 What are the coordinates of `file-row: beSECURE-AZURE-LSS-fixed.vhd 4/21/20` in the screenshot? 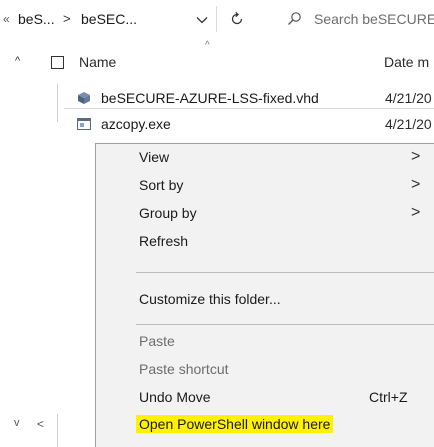 It's located at (249, 98).